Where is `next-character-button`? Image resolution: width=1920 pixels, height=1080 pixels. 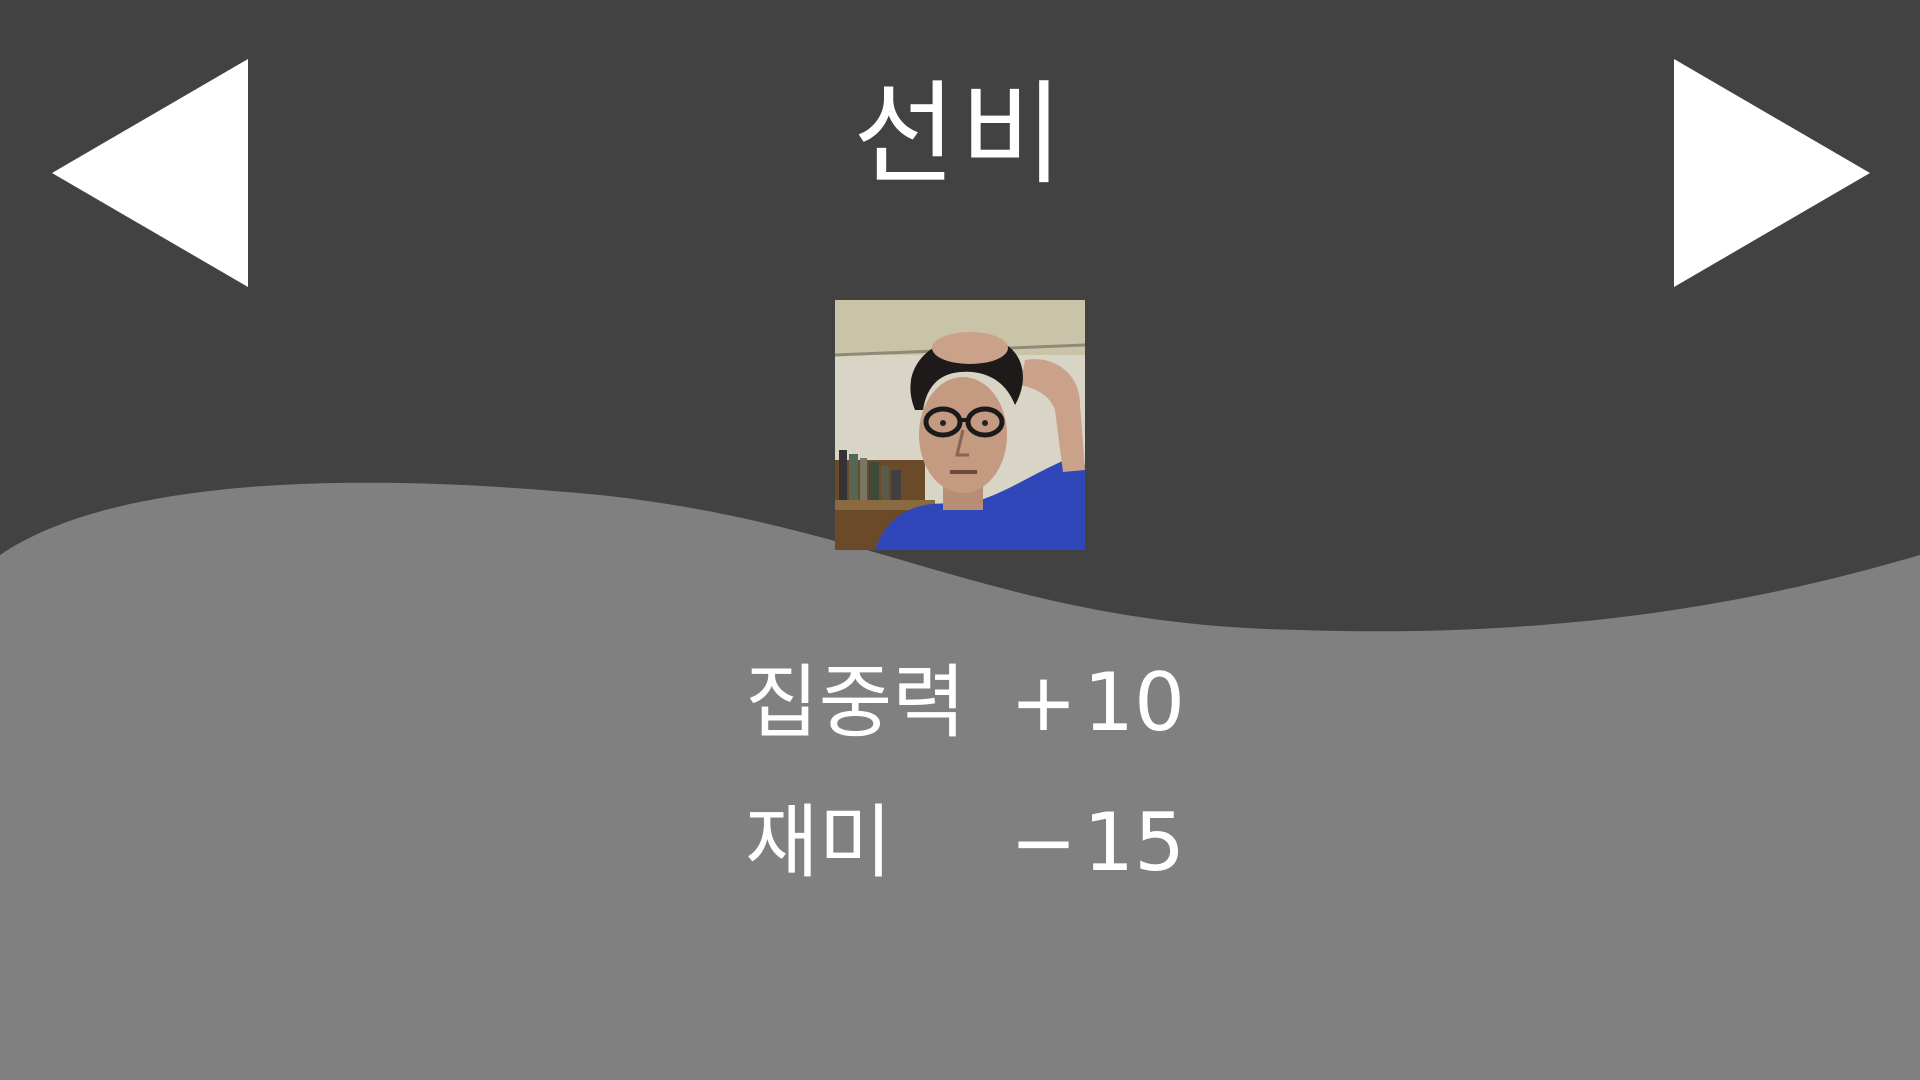
next-character-button is located at coordinates (1772, 173).